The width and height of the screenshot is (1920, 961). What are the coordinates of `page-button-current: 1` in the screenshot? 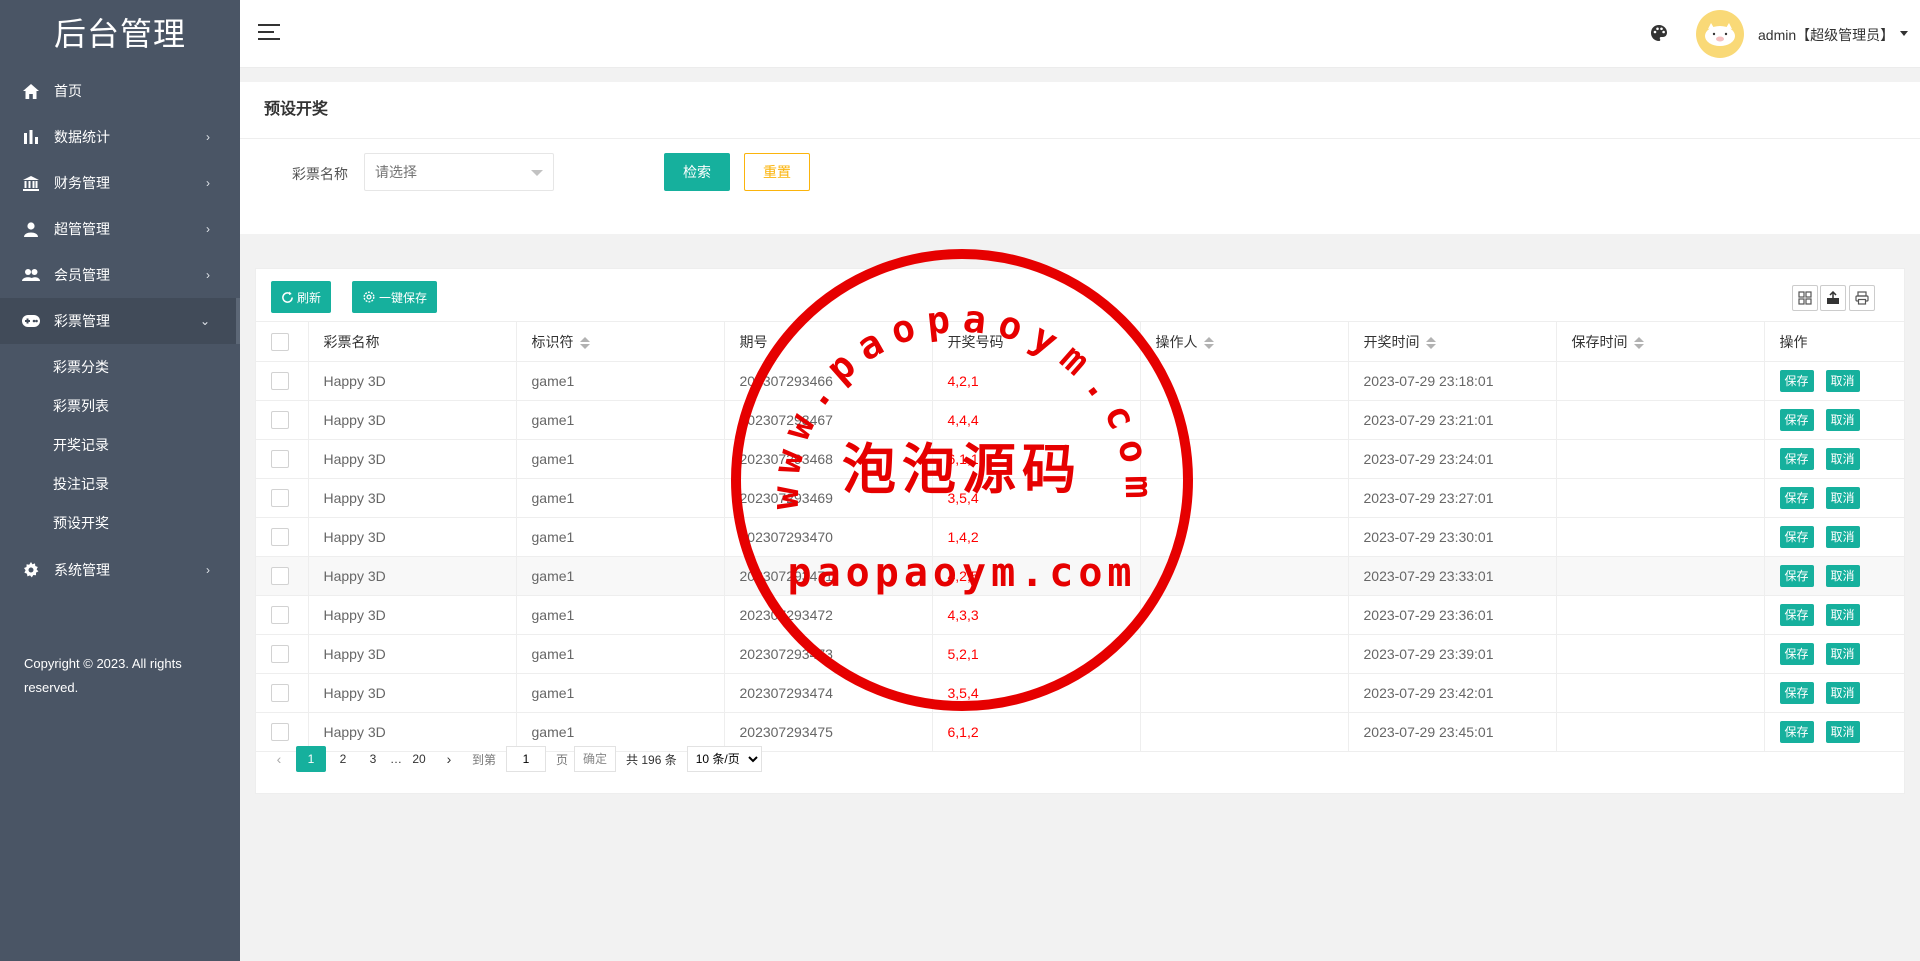 It's located at (311, 759).